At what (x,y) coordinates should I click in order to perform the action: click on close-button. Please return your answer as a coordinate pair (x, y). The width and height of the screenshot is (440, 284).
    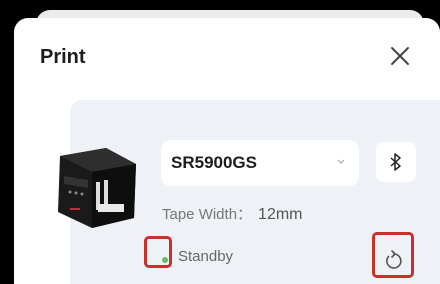
    Looking at the image, I should click on (400, 56).